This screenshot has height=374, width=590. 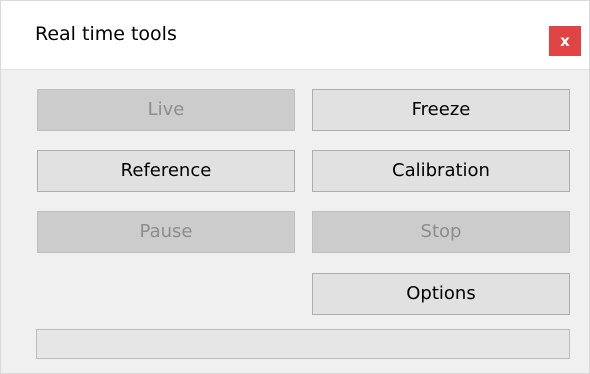 What do you see at coordinates (303, 344) in the screenshot?
I see `progress-bar` at bounding box center [303, 344].